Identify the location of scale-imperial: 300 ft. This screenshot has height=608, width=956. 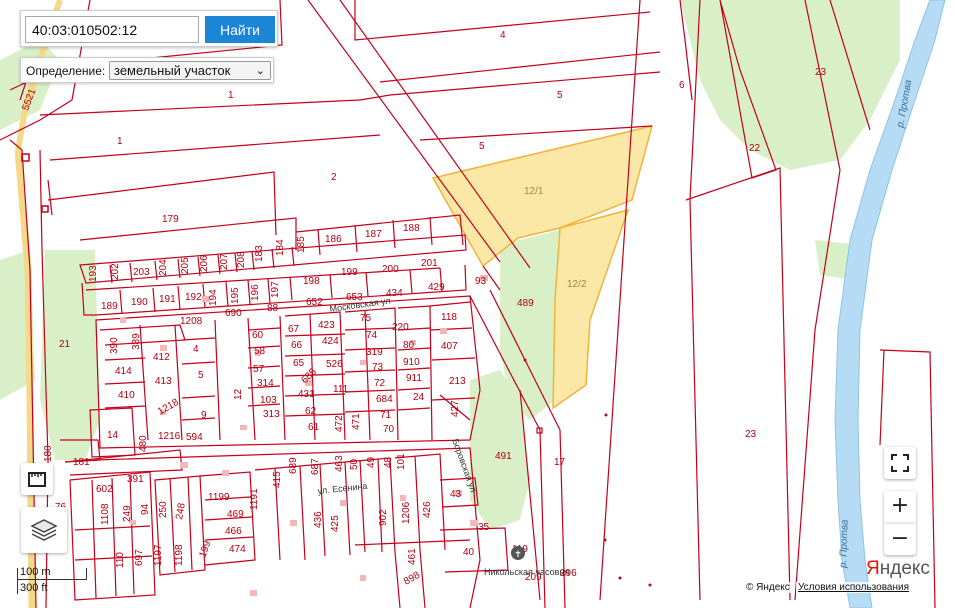
(34, 588).